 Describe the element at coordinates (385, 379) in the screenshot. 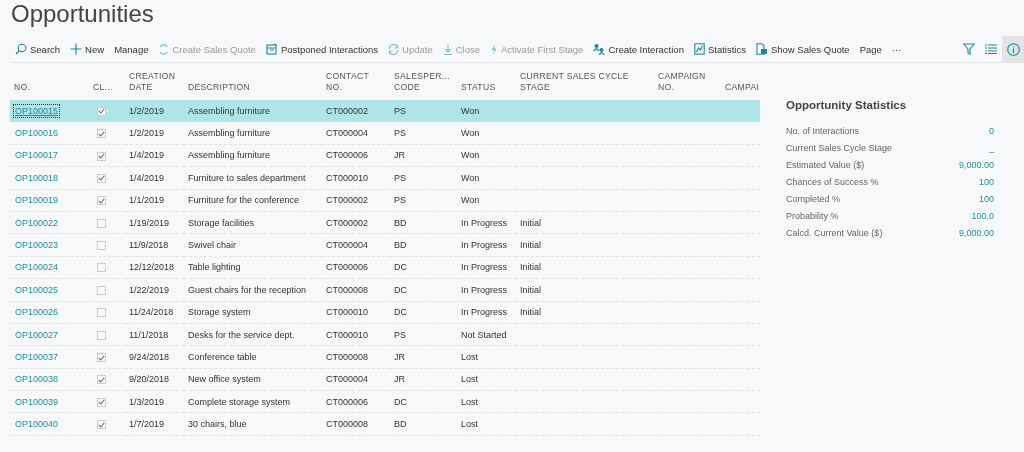

I see `table-row: OP100038 9/20/2018 New office system CT000004 JR Lost` at that location.